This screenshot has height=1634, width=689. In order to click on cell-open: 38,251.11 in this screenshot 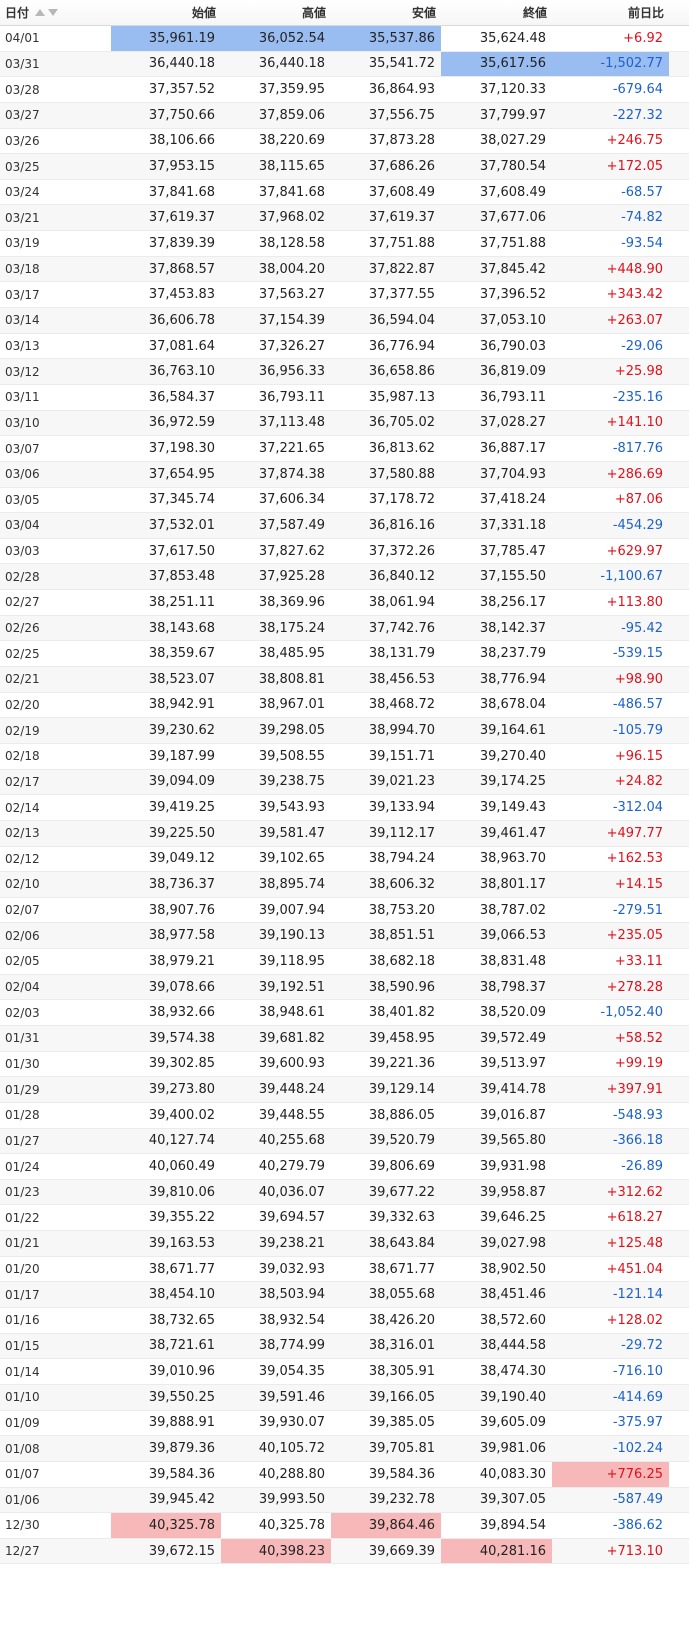, I will do `click(181, 602)`.